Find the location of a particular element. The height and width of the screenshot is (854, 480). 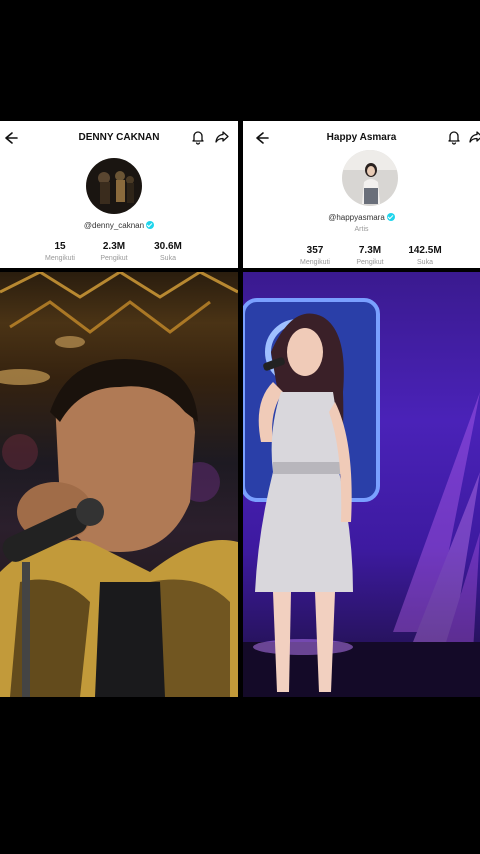

stat-following: 357 Mengikuti is located at coordinates (315, 255).